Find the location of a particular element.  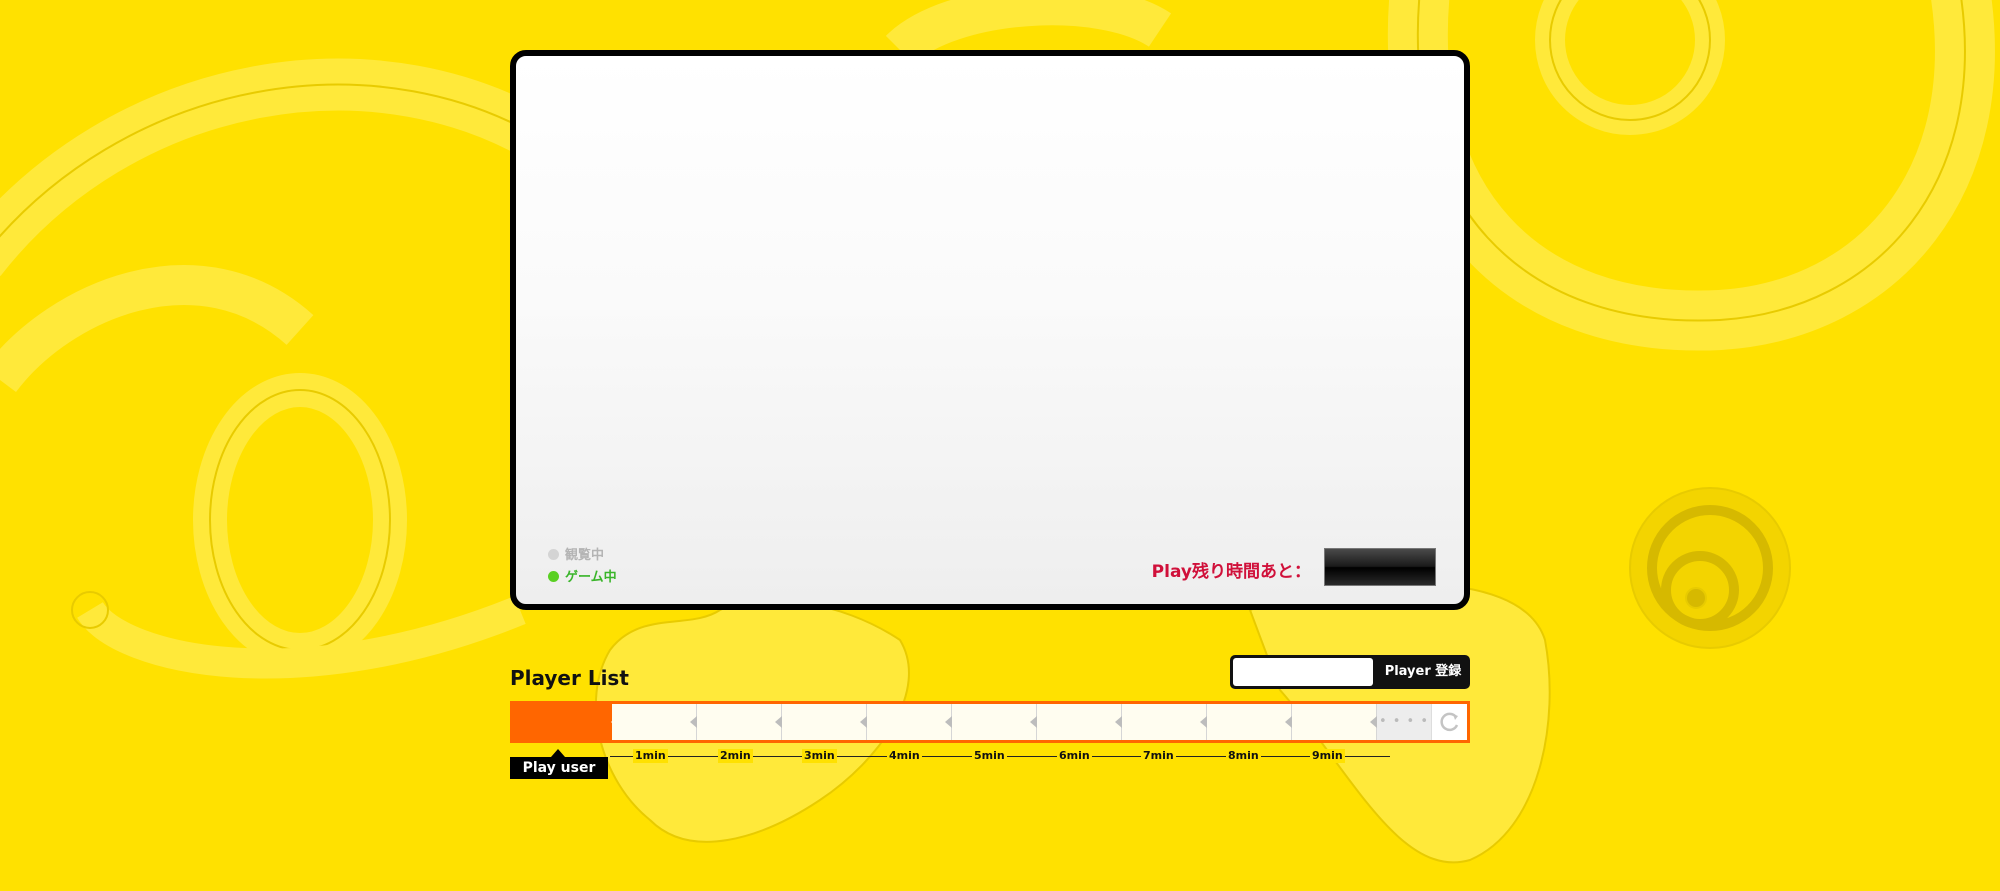

minute-mark: 6min is located at coordinates (1074, 756).